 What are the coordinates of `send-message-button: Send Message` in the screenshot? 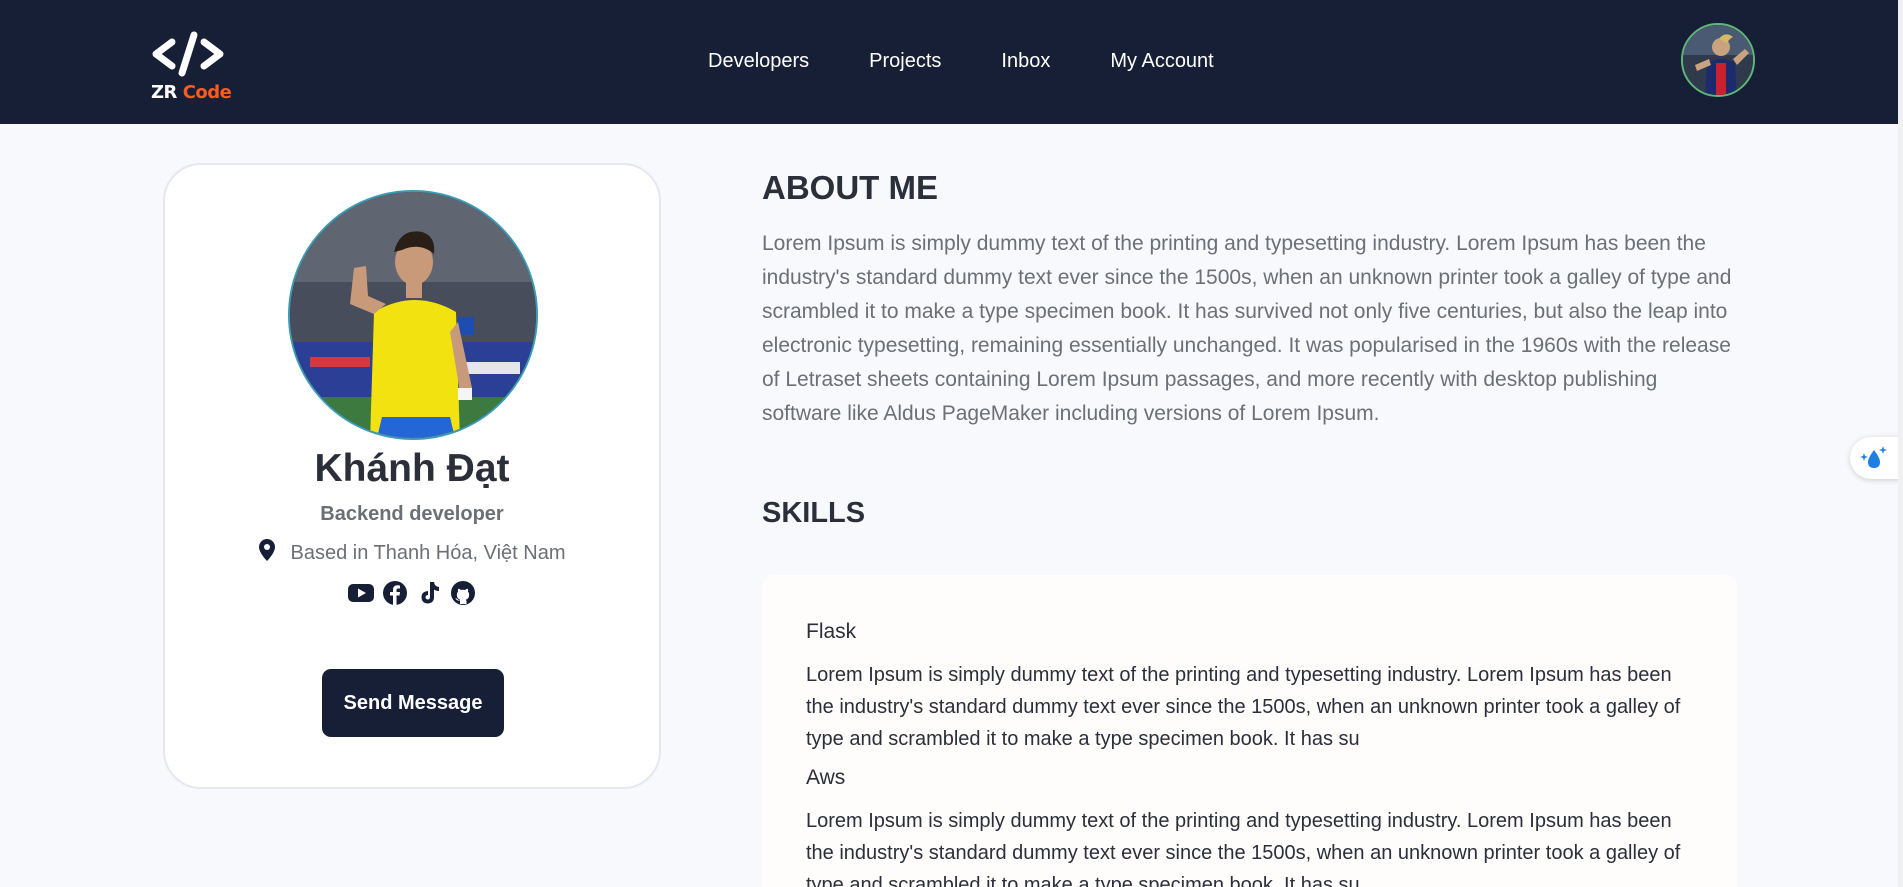 It's located at (413, 703).